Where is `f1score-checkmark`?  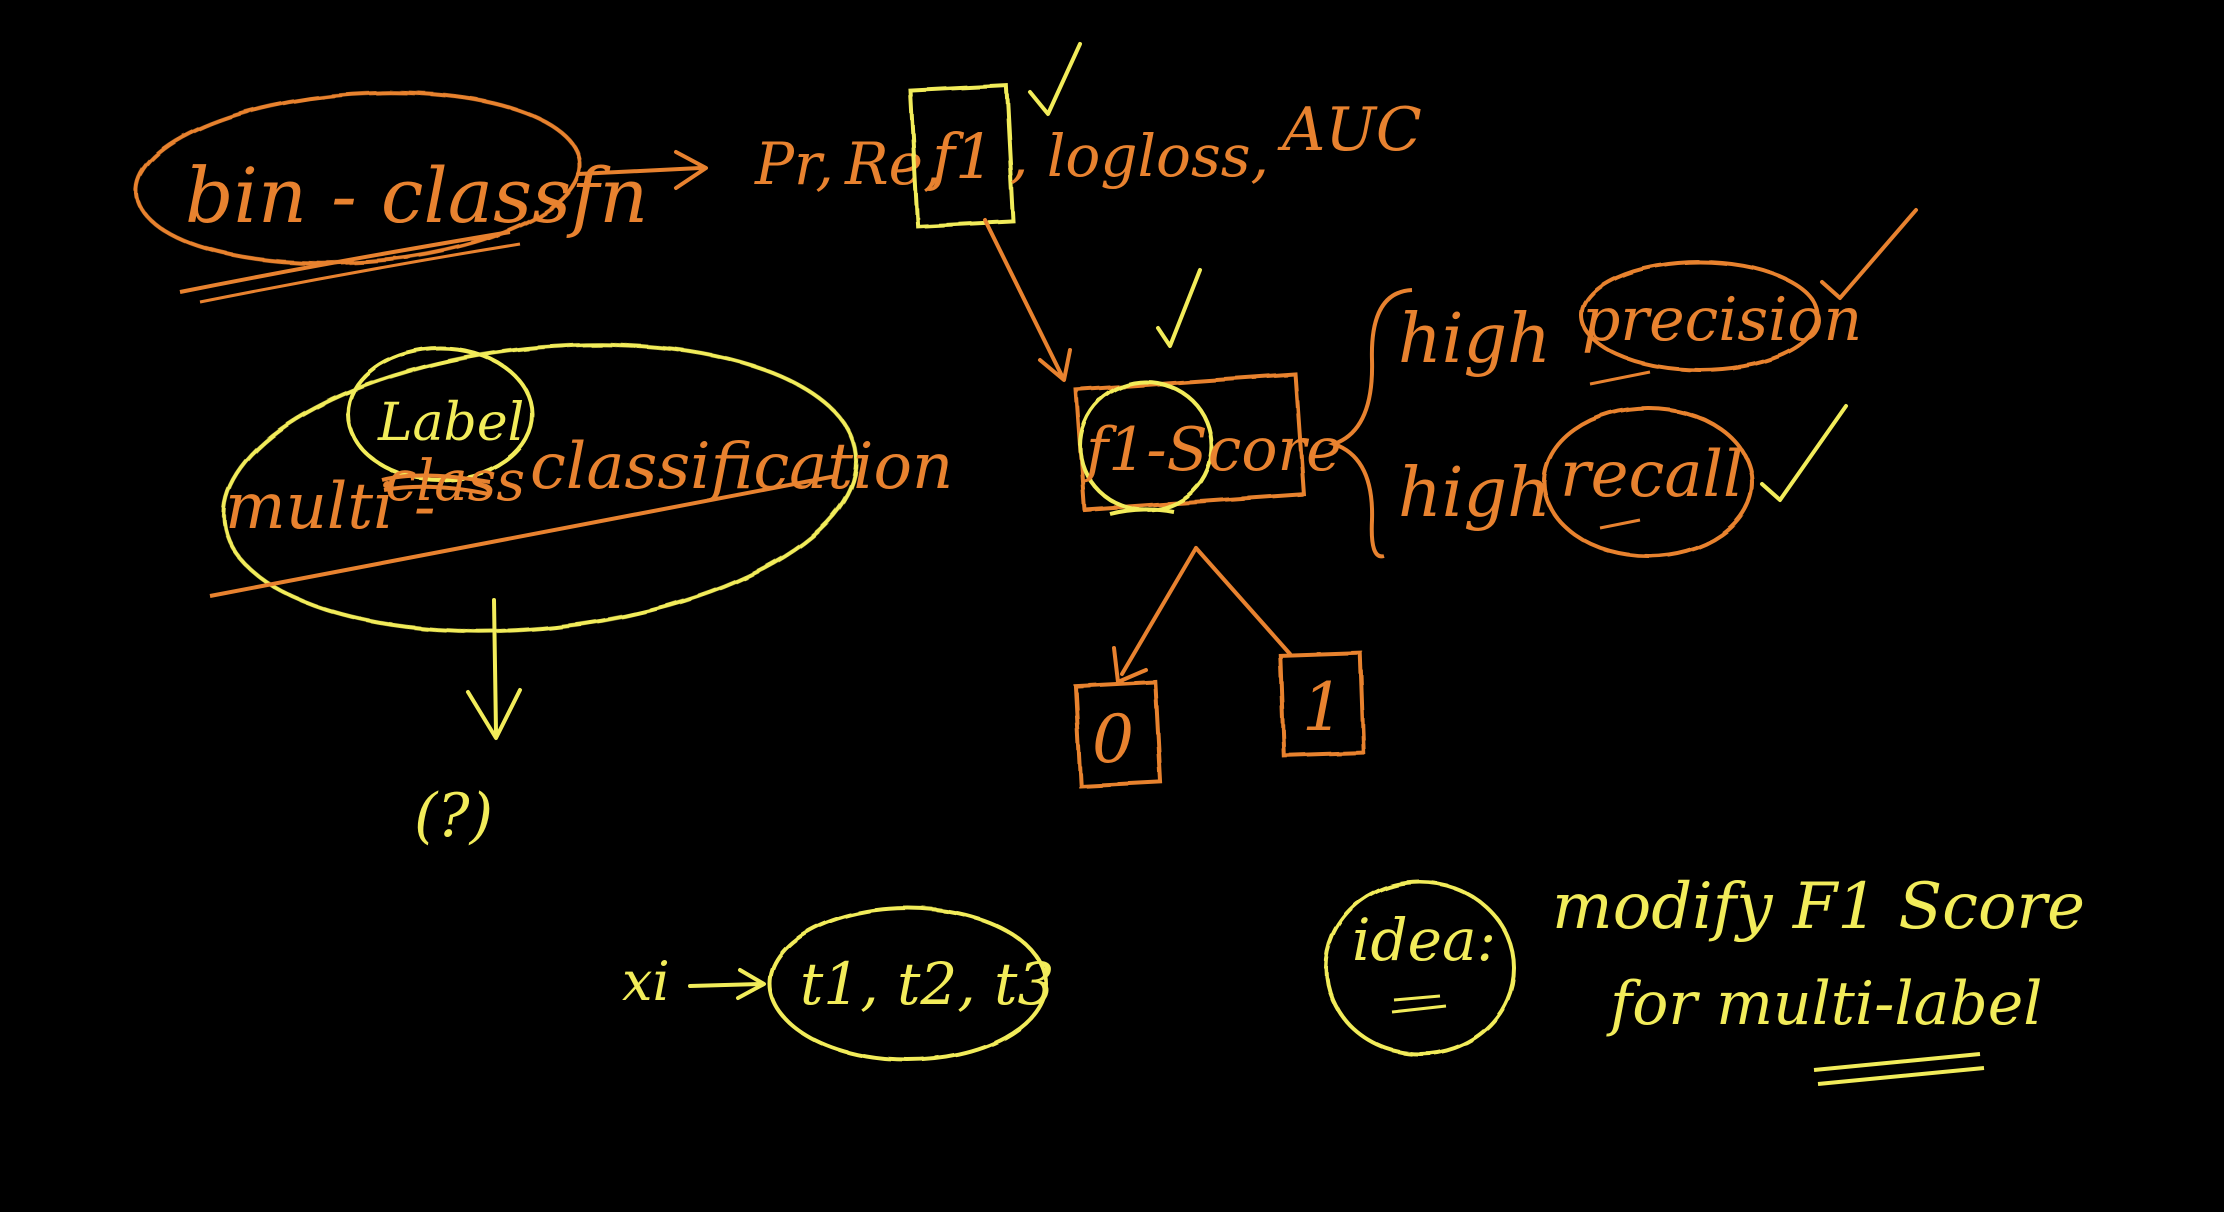 f1score-checkmark is located at coordinates (1179, 308).